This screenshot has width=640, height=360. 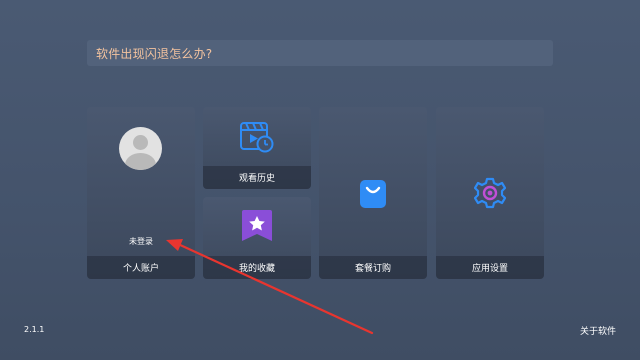 I want to click on avatar-head-shape, so click(x=140, y=142).